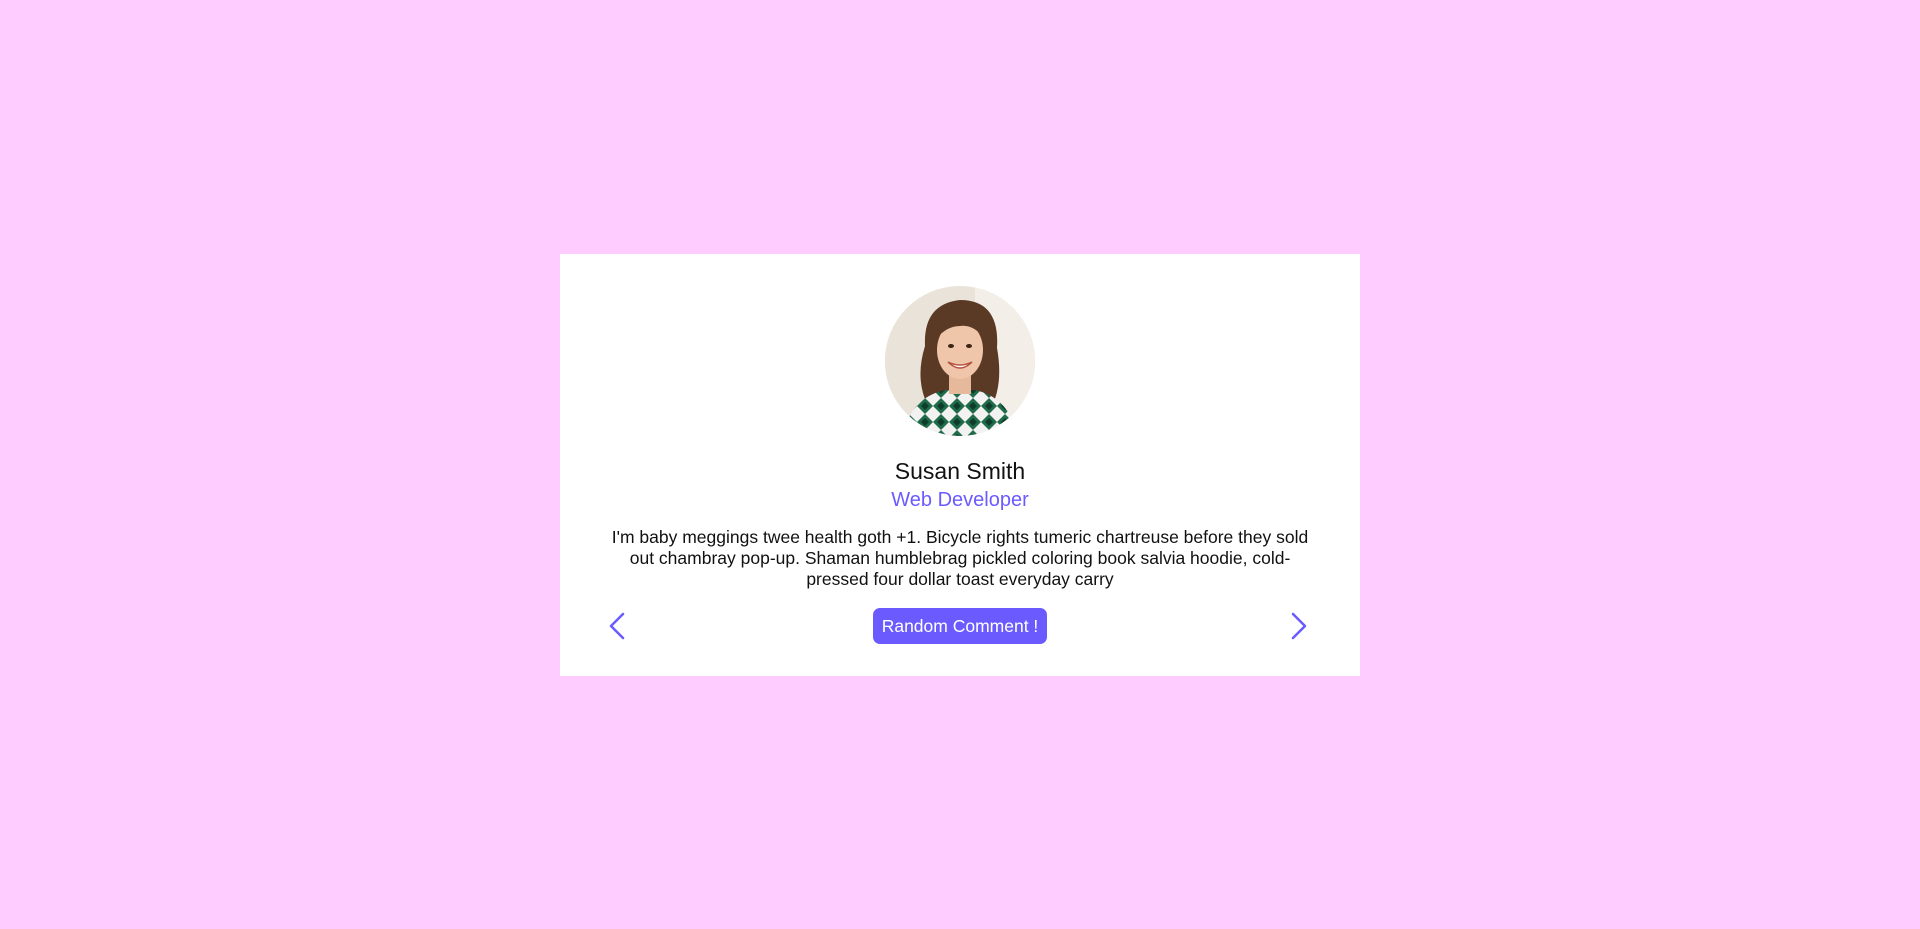 The width and height of the screenshot is (1920, 929). I want to click on prev-button, so click(619, 626).